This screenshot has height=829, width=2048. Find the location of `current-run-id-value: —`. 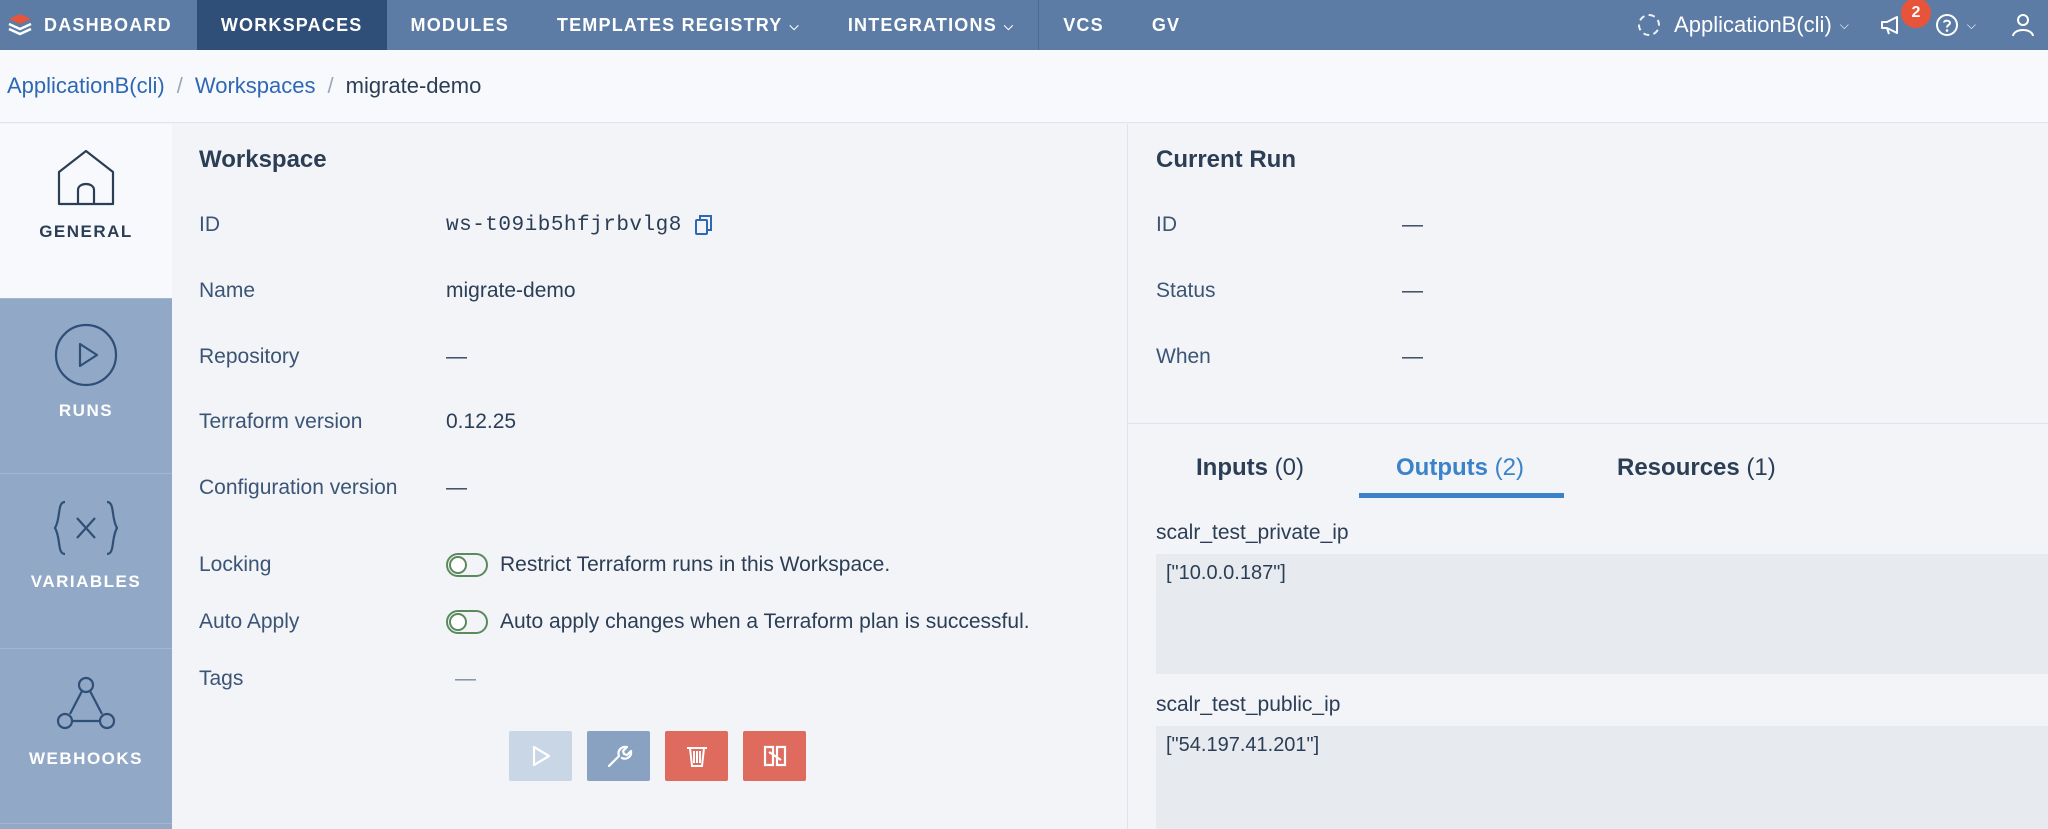

current-run-id-value: — is located at coordinates (1412, 224).